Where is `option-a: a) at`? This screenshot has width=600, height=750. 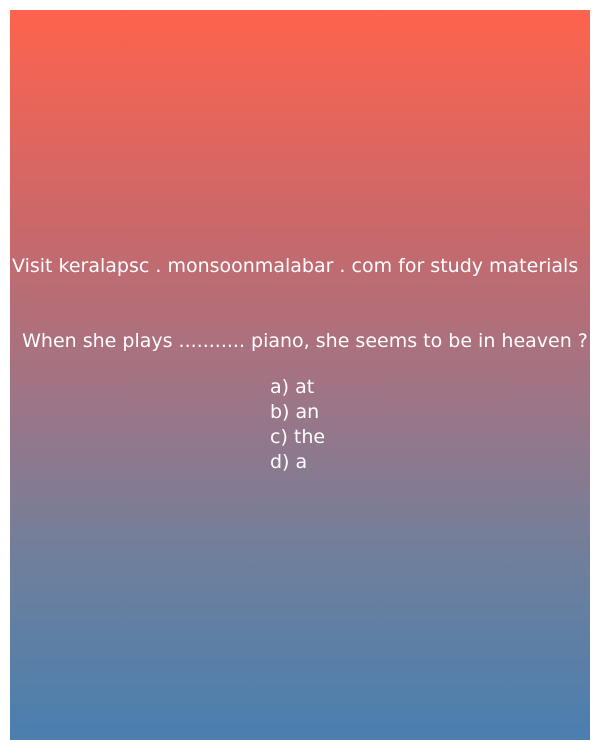
option-a: a) at is located at coordinates (292, 387).